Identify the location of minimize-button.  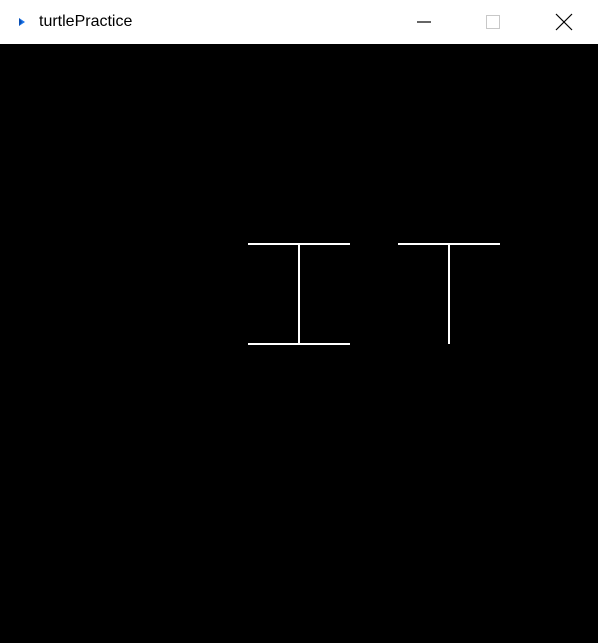
(424, 22).